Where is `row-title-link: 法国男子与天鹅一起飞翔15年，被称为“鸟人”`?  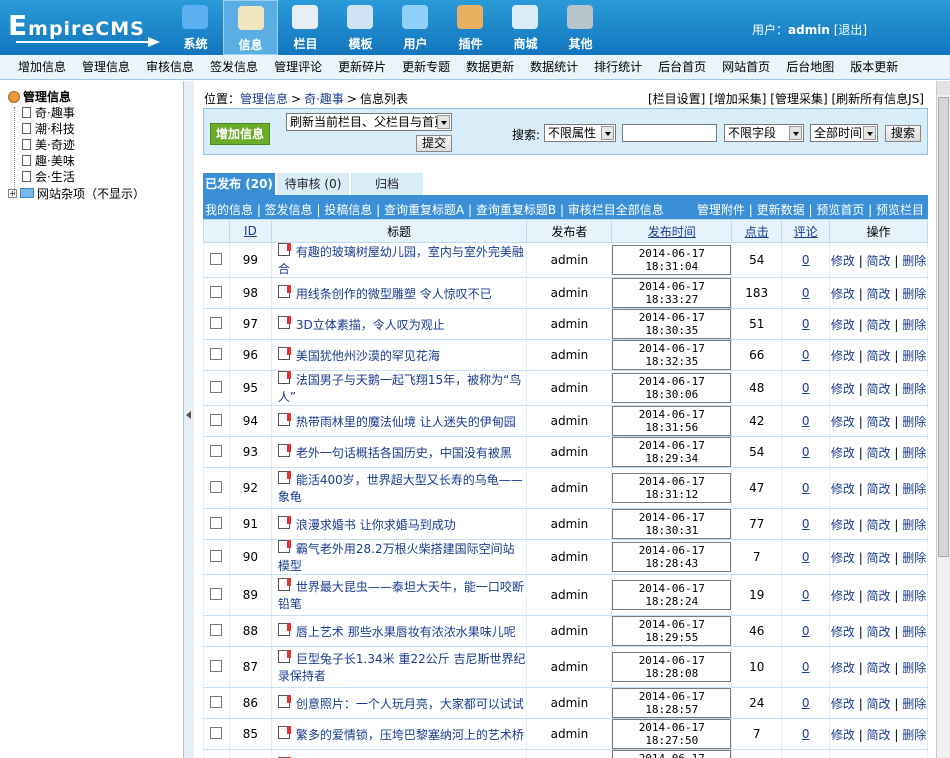
row-title-link: 法国男子与天鹅一起飞翔15年，被称为“鸟人” is located at coordinates (400, 388).